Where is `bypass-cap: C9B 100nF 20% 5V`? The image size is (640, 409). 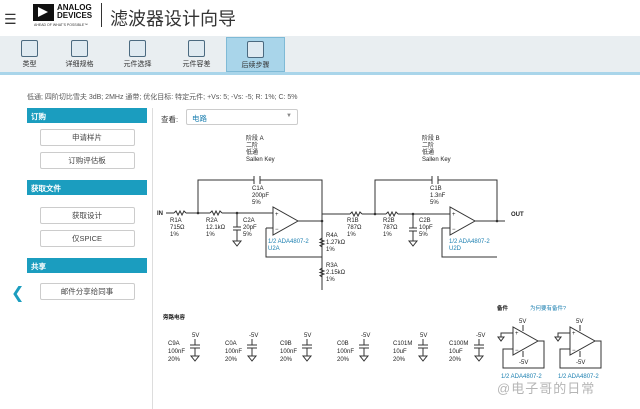 bypass-cap: C9B 100nF 20% 5V is located at coordinates (296, 348).